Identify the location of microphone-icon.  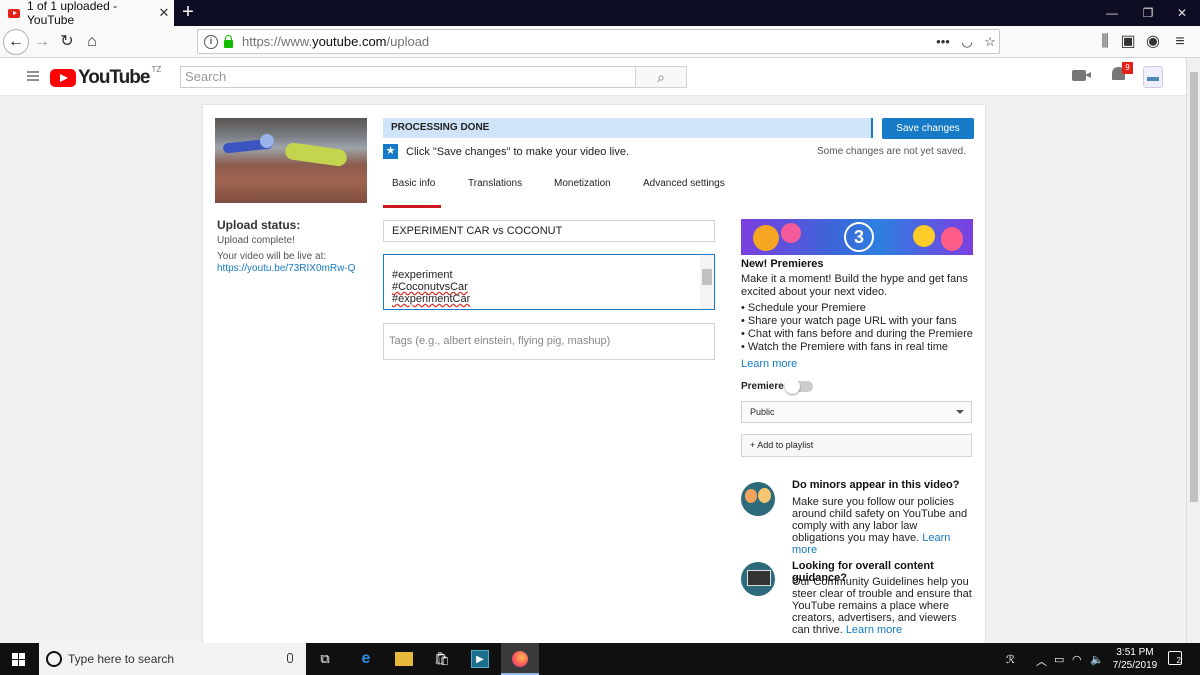
(290, 658).